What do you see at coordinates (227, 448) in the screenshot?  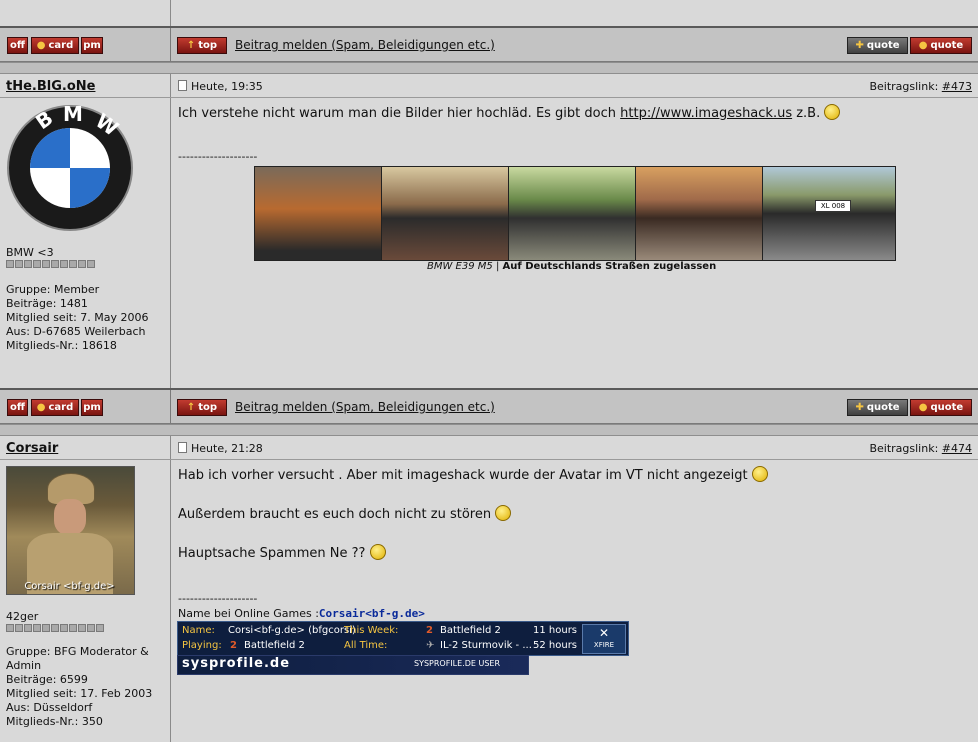 I see `post-time-text: Heute, 21:28` at bounding box center [227, 448].